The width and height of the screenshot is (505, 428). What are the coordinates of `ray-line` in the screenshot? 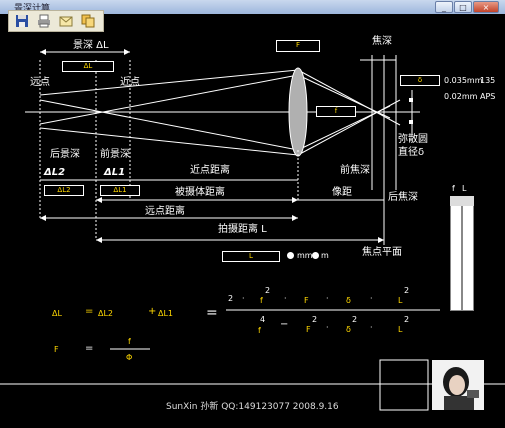 It's located at (169, 125).